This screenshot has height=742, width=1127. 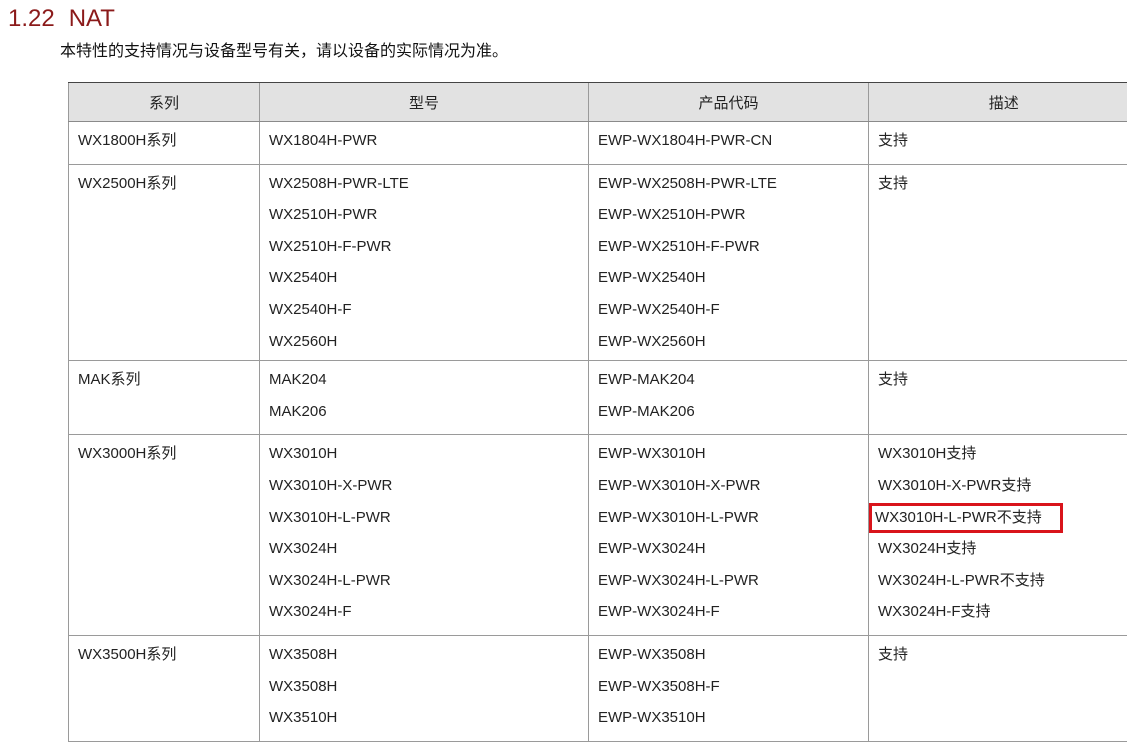 I want to click on table-row: MAK系列MAK204MAK206EWP-MAK204EWP-MAK206支持, so click(x=598, y=398).